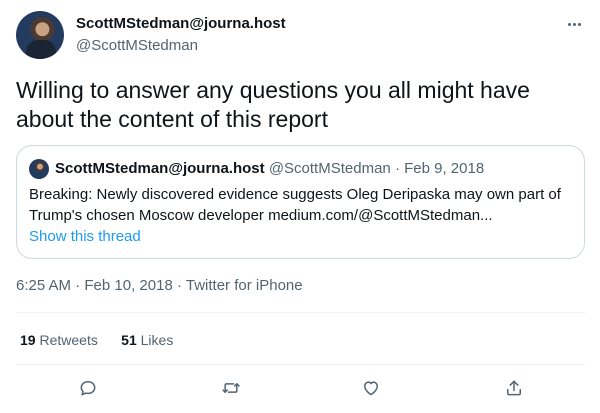 This screenshot has width=600, height=413. I want to click on retweets-label: Retweets, so click(68, 340).